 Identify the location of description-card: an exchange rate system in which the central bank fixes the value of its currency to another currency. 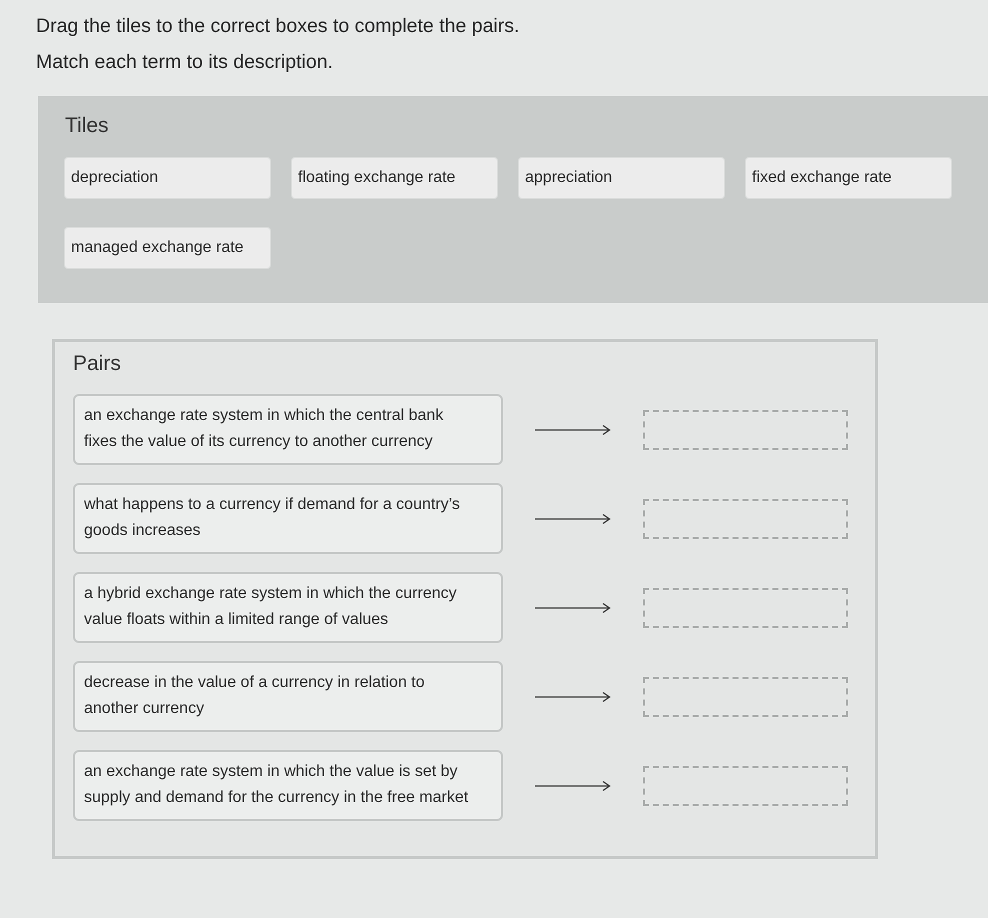
(288, 429).